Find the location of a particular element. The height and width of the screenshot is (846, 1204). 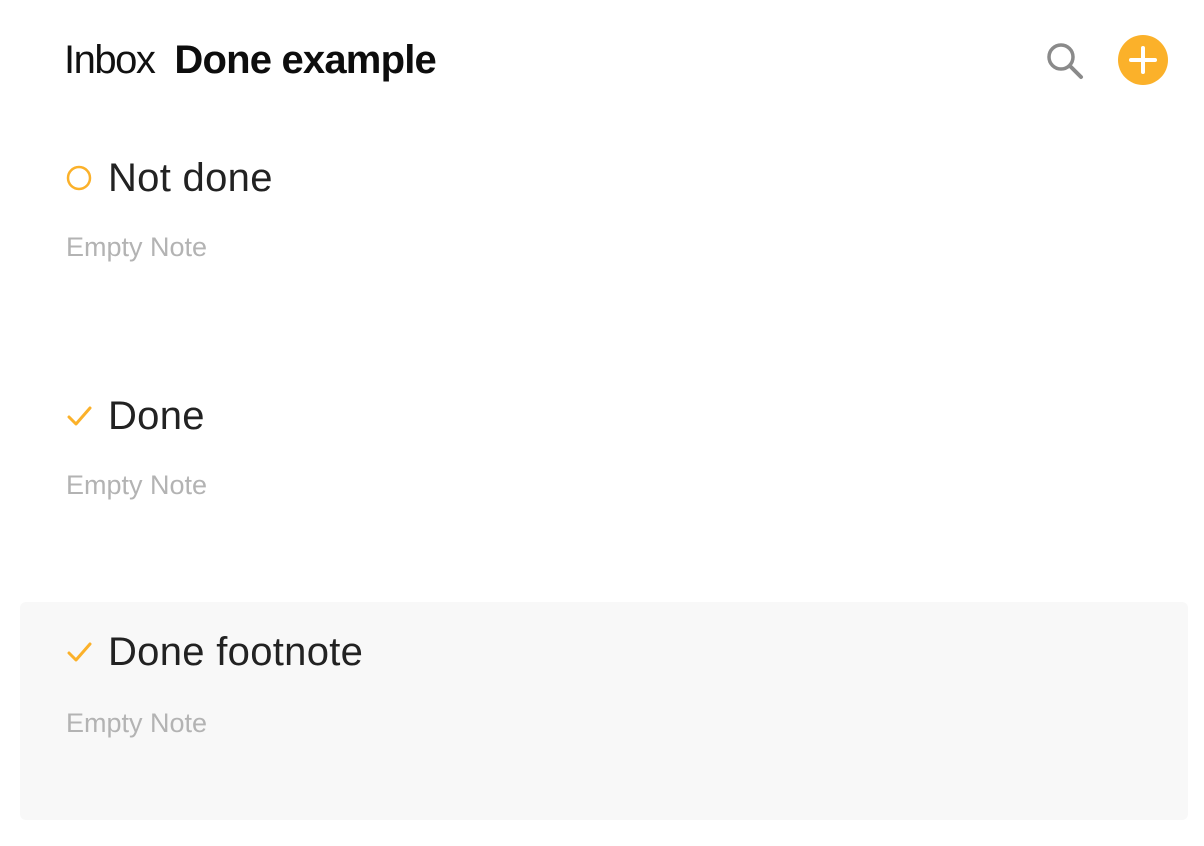

note-title: Not done is located at coordinates (190, 177).